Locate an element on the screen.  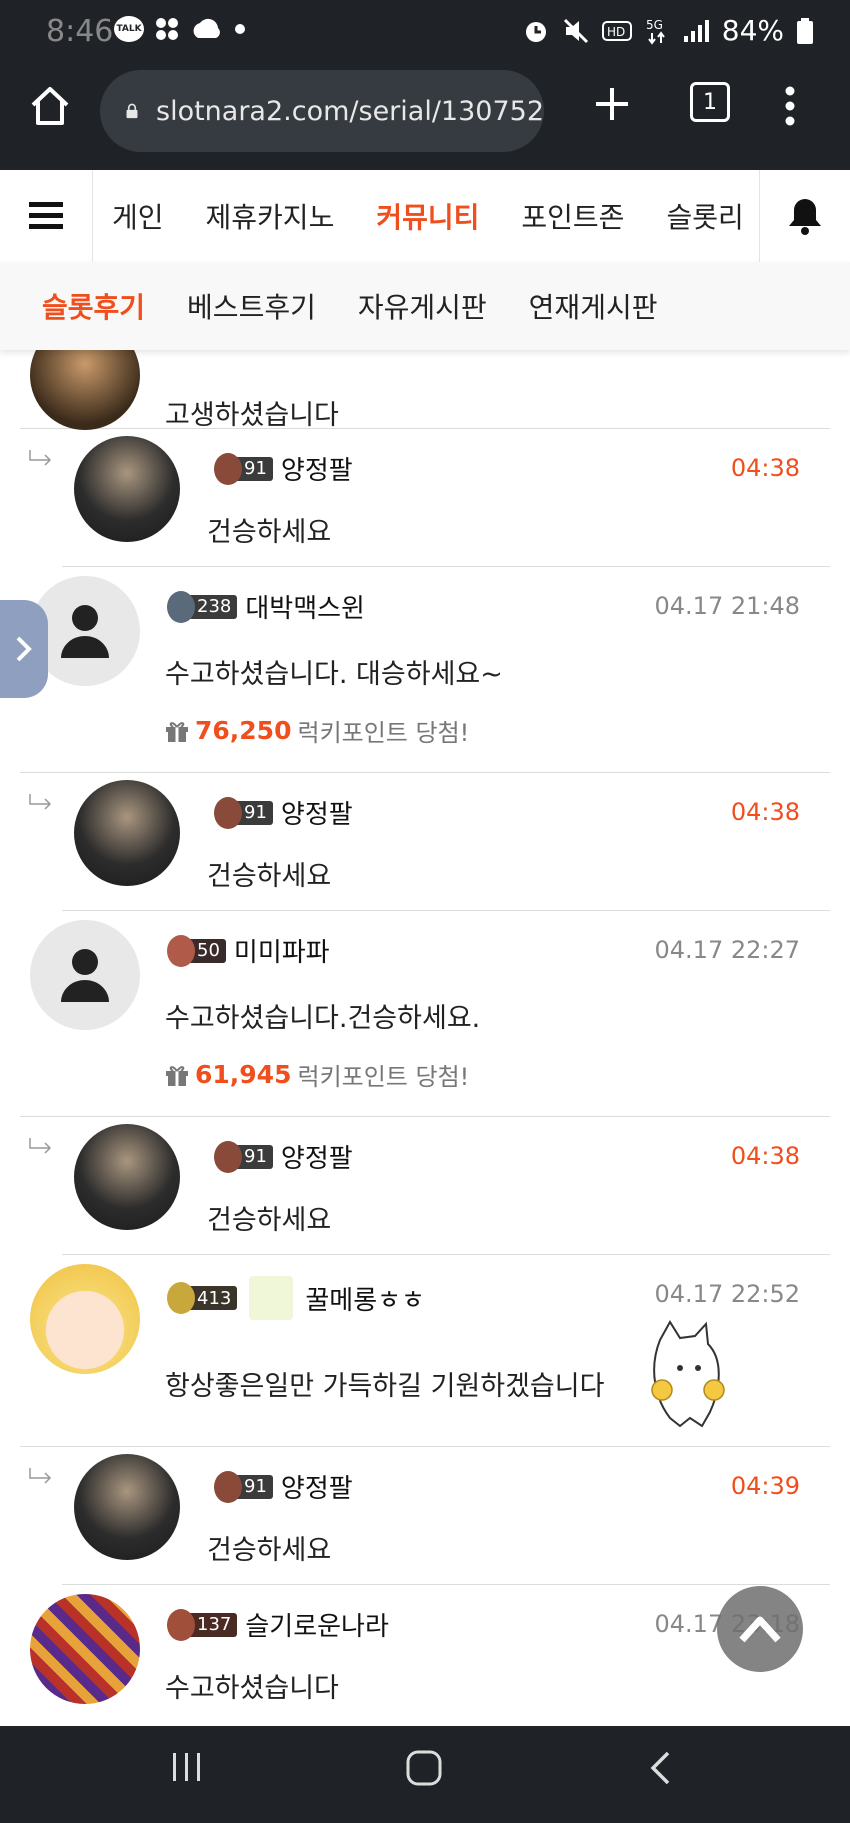
comment-item: 137 슬기로운나라 04.17 23:18 수고하셨습니다 is located at coordinates (425, 1655).